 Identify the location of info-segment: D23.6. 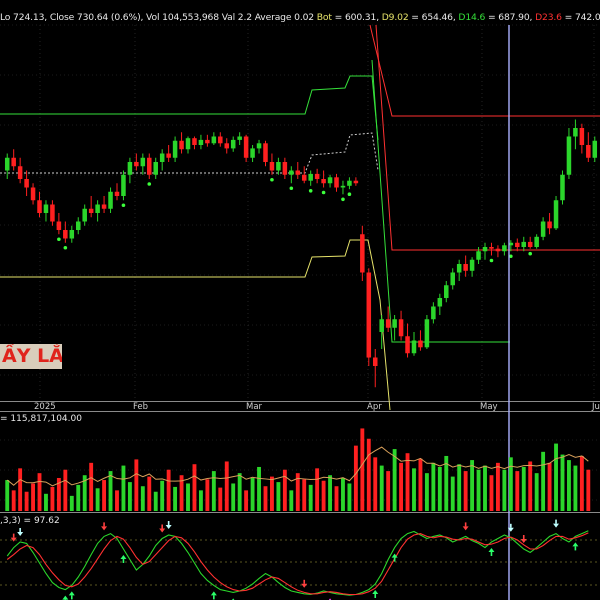
(548, 17).